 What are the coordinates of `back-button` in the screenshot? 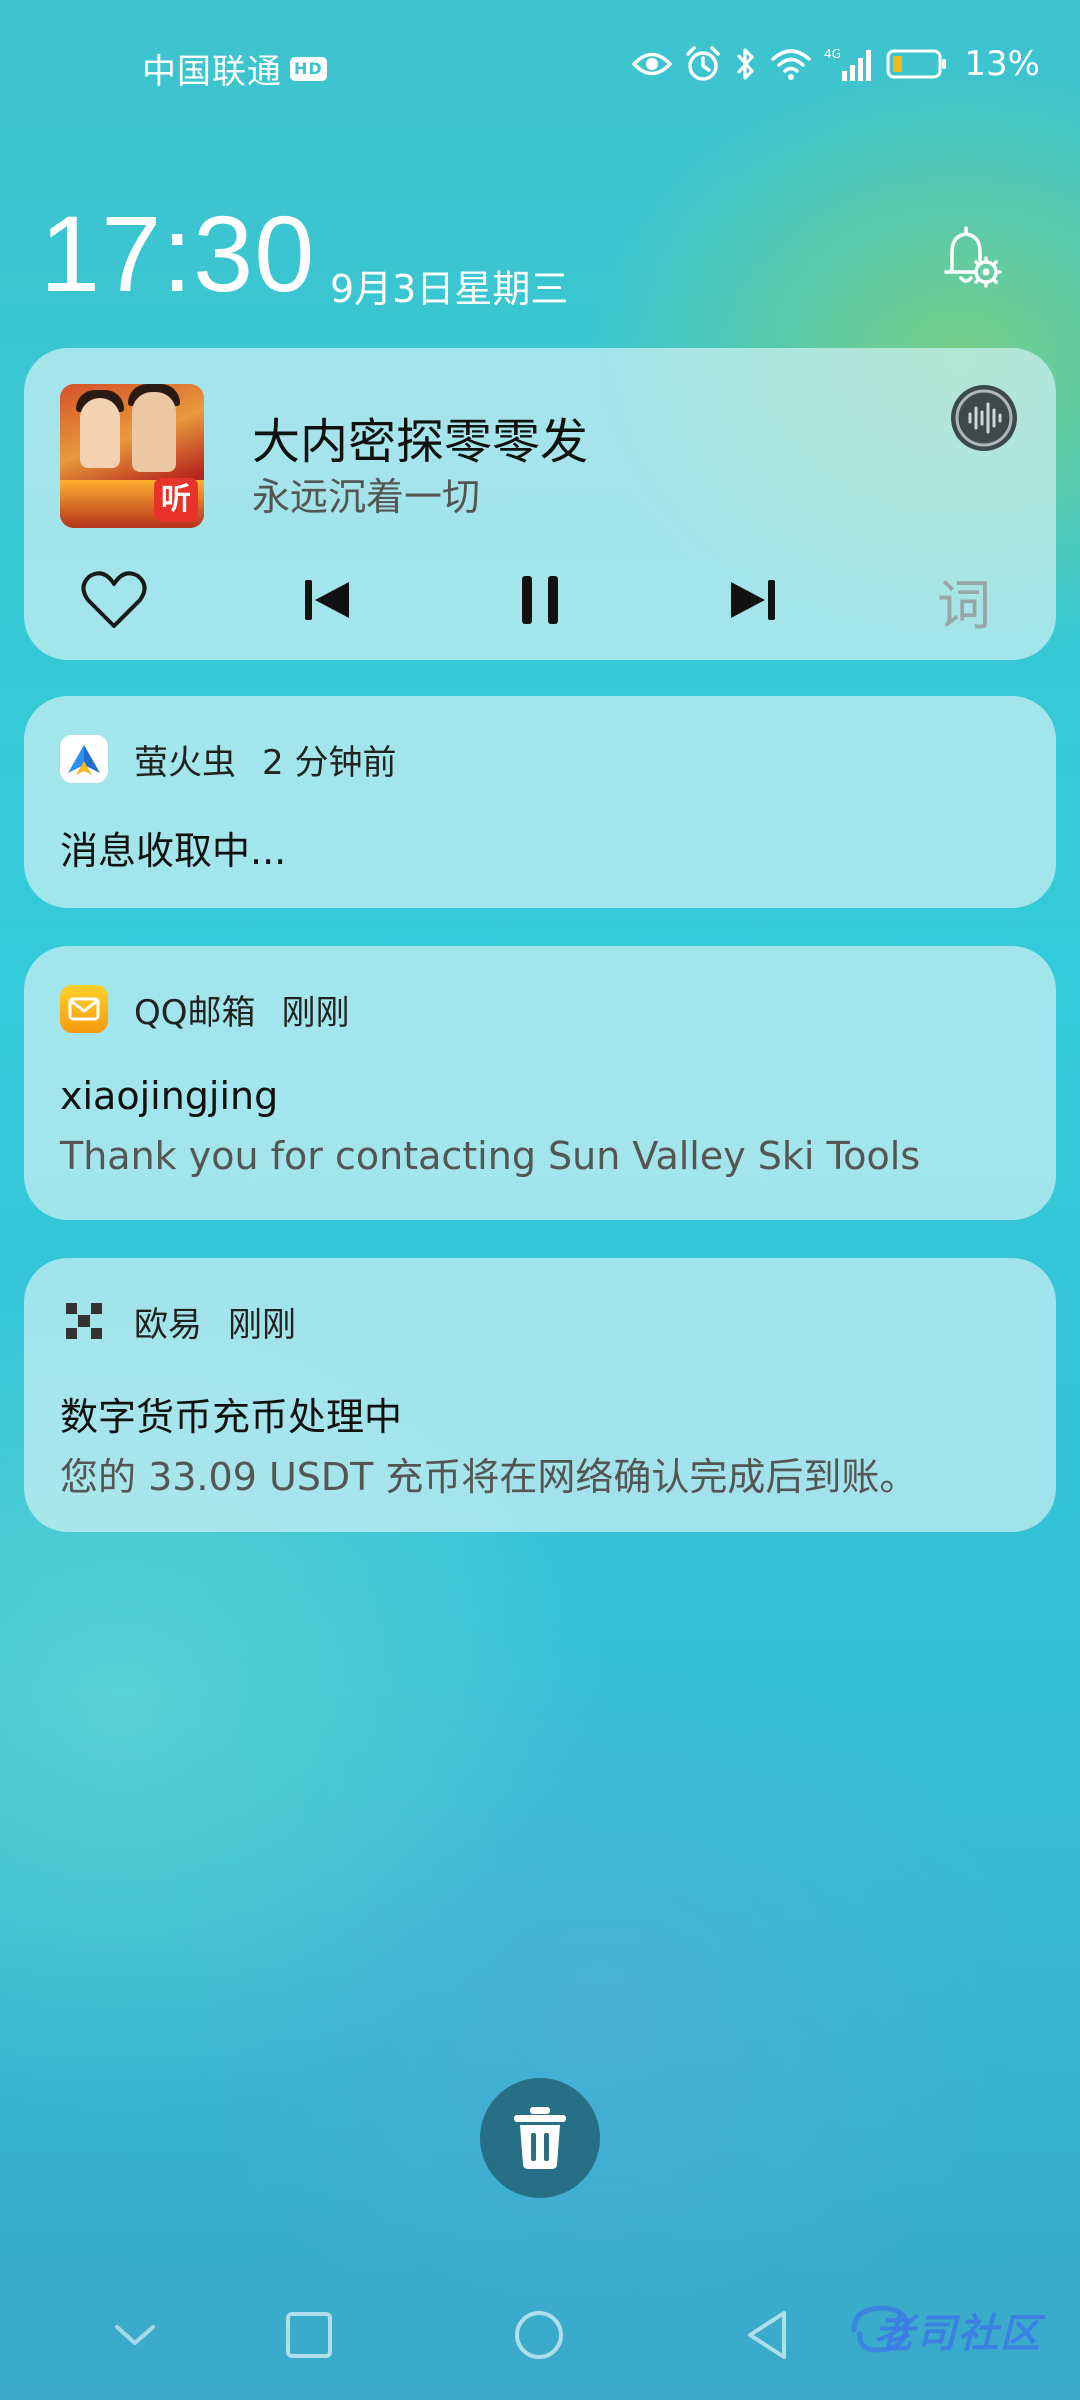 It's located at (767, 2335).